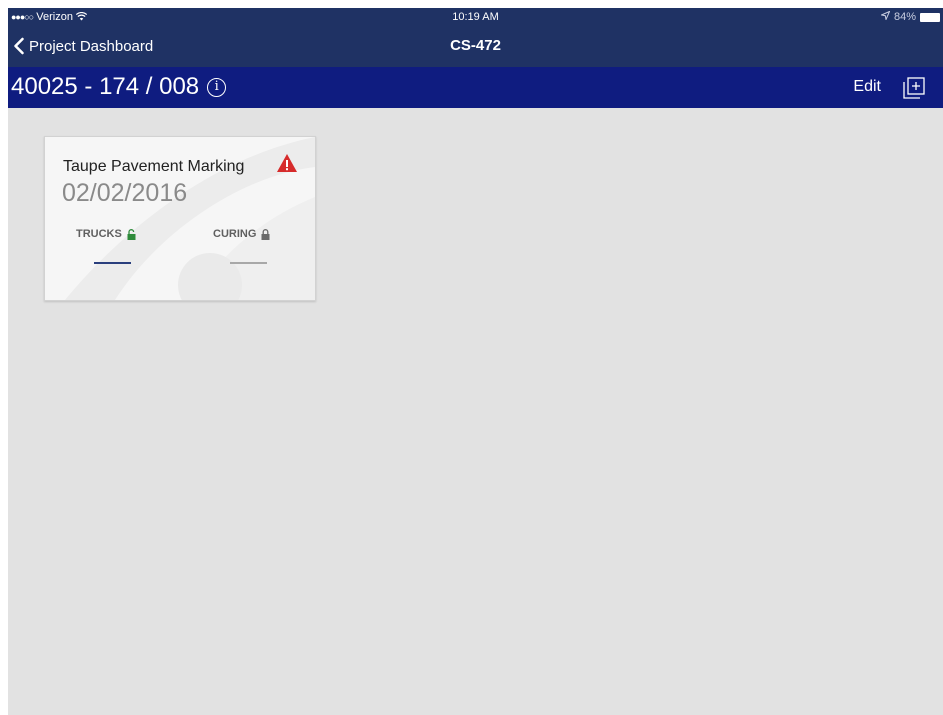 The width and height of the screenshot is (943, 715). What do you see at coordinates (131, 234) in the screenshot?
I see `unlocked-icon` at bounding box center [131, 234].